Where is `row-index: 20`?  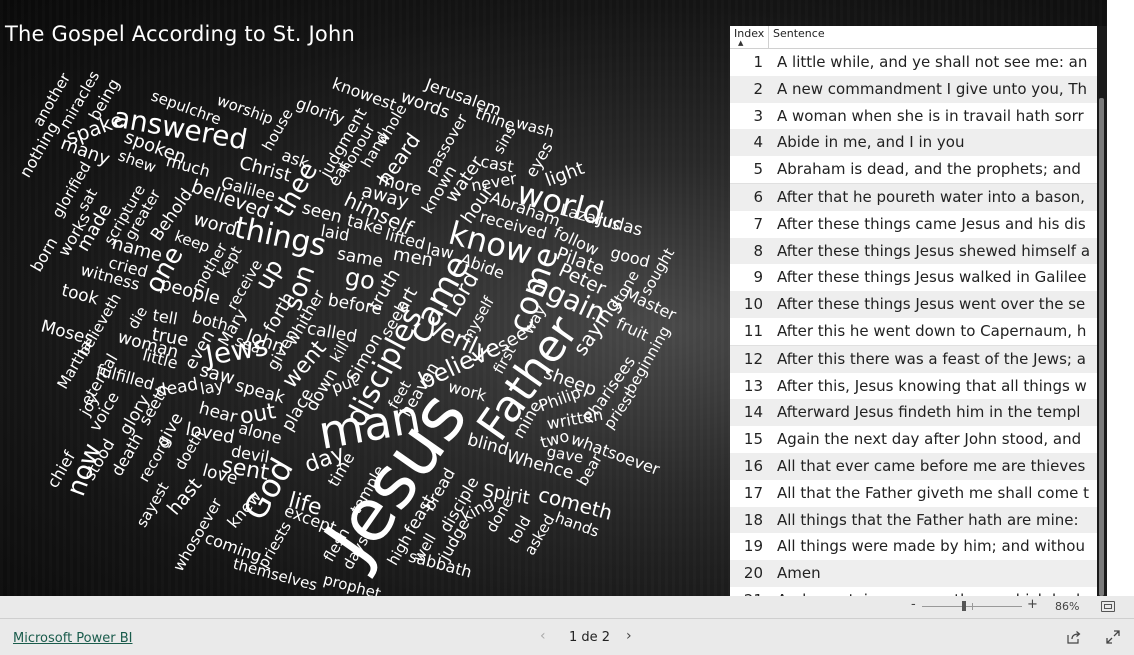 row-index: 20 is located at coordinates (753, 573).